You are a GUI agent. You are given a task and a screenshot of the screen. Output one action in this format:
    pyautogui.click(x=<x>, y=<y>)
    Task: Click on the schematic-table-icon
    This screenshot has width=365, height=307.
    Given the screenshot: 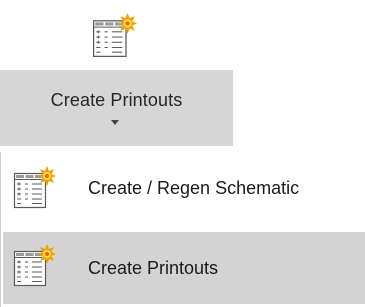 What is the action you would take?
    pyautogui.click(x=34, y=188)
    